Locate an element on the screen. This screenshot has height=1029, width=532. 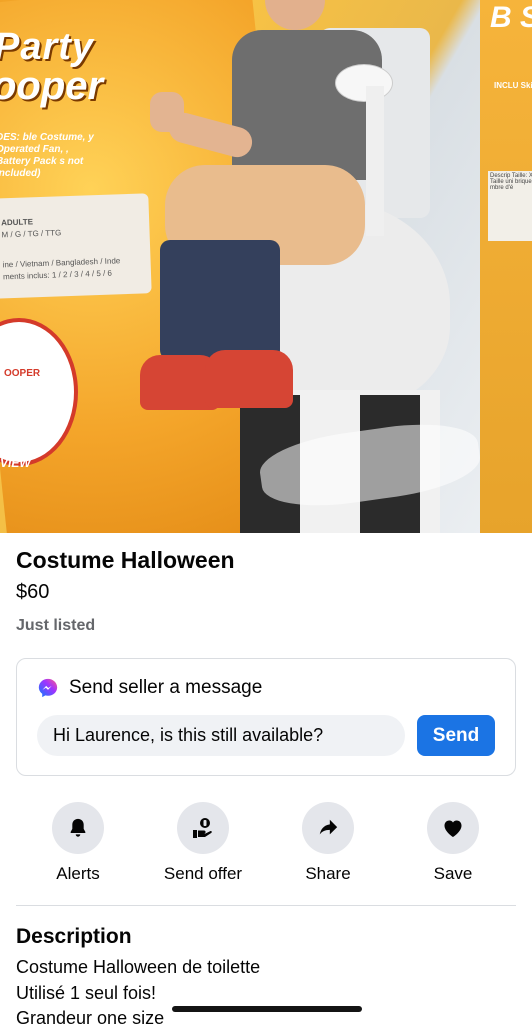
share-button is located at coordinates (328, 828).